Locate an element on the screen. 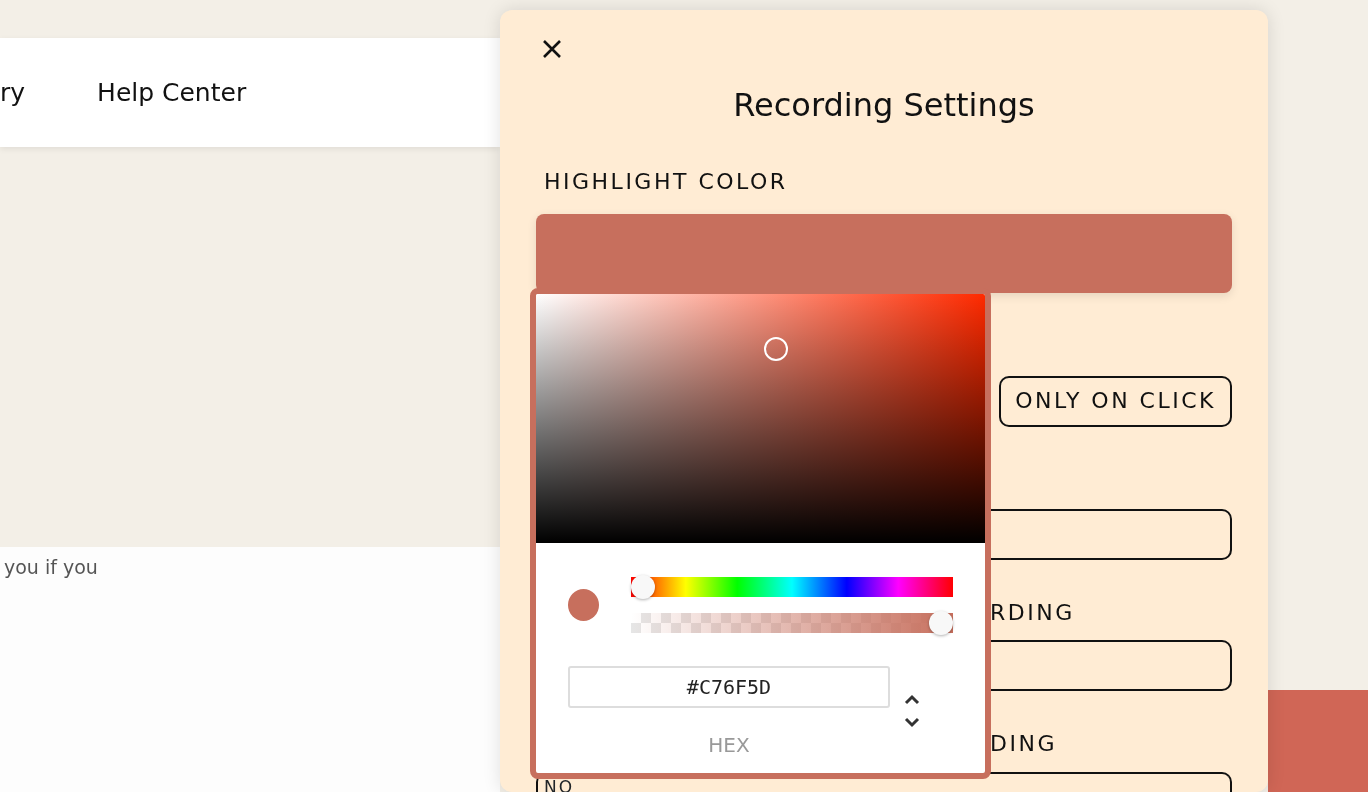  color-handle is located at coordinates (776, 349).